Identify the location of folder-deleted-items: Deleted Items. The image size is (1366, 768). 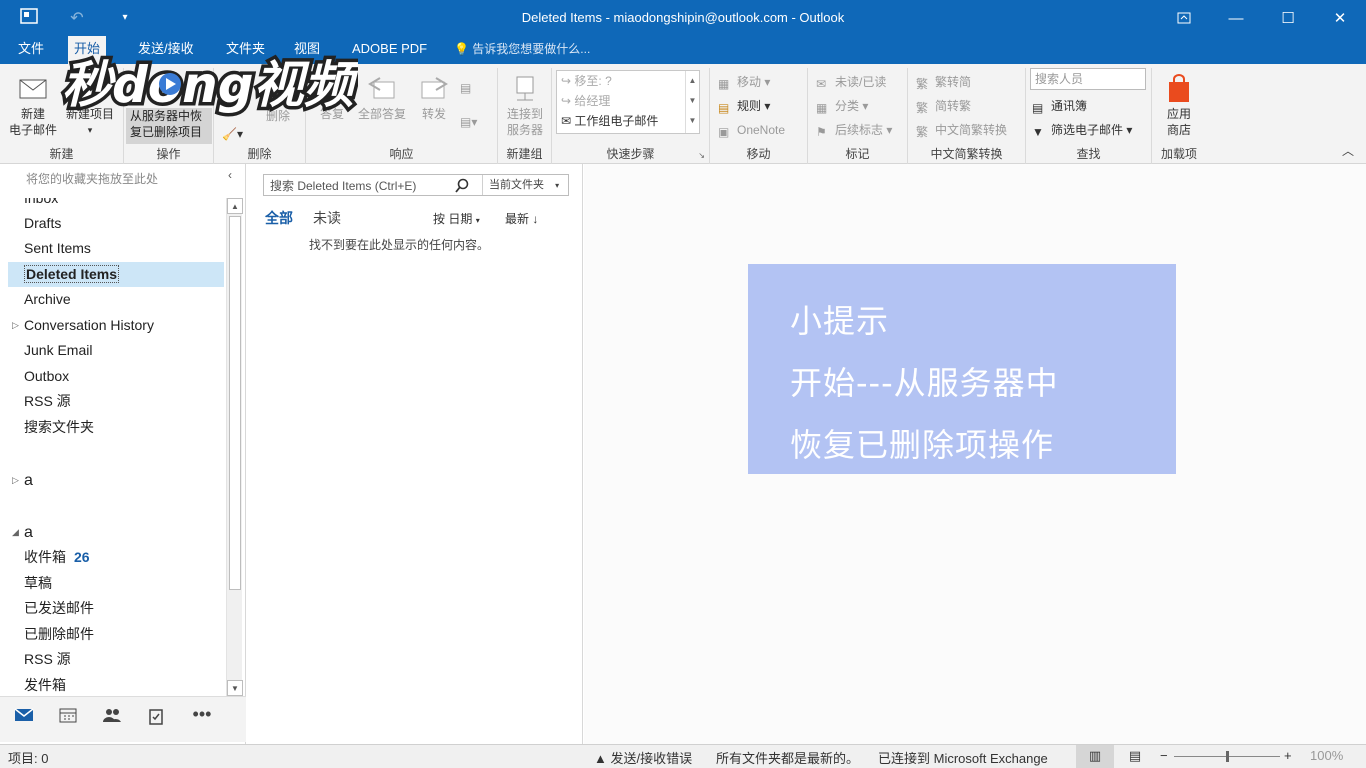
(116, 274).